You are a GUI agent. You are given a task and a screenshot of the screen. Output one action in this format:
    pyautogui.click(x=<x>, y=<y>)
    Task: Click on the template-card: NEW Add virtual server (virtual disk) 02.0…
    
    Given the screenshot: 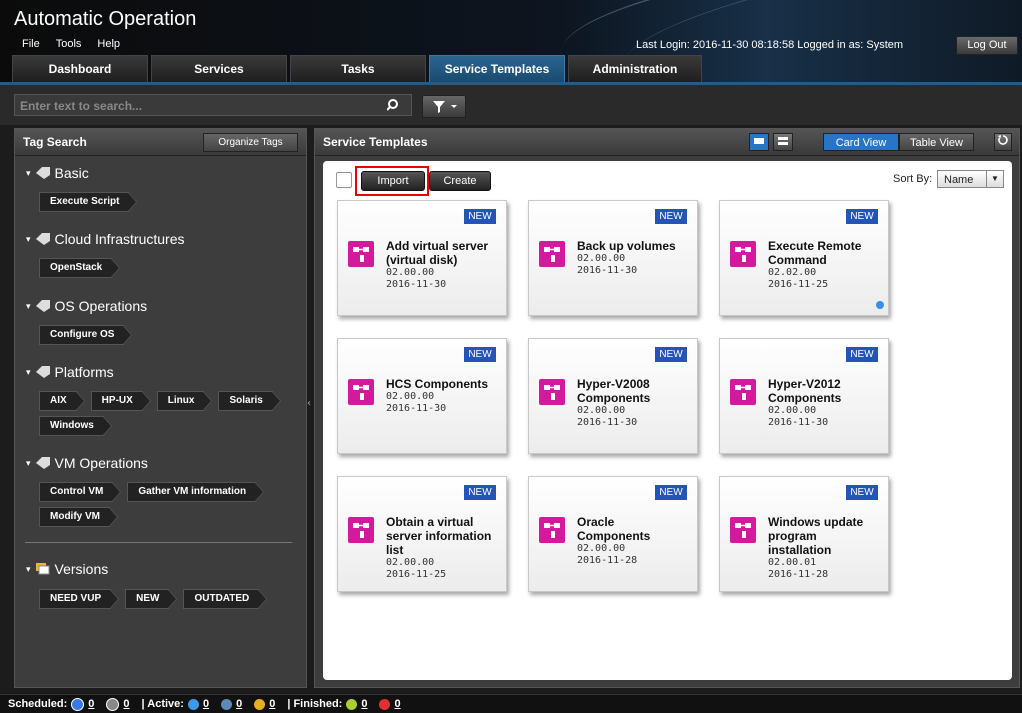 What is the action you would take?
    pyautogui.click(x=422, y=258)
    